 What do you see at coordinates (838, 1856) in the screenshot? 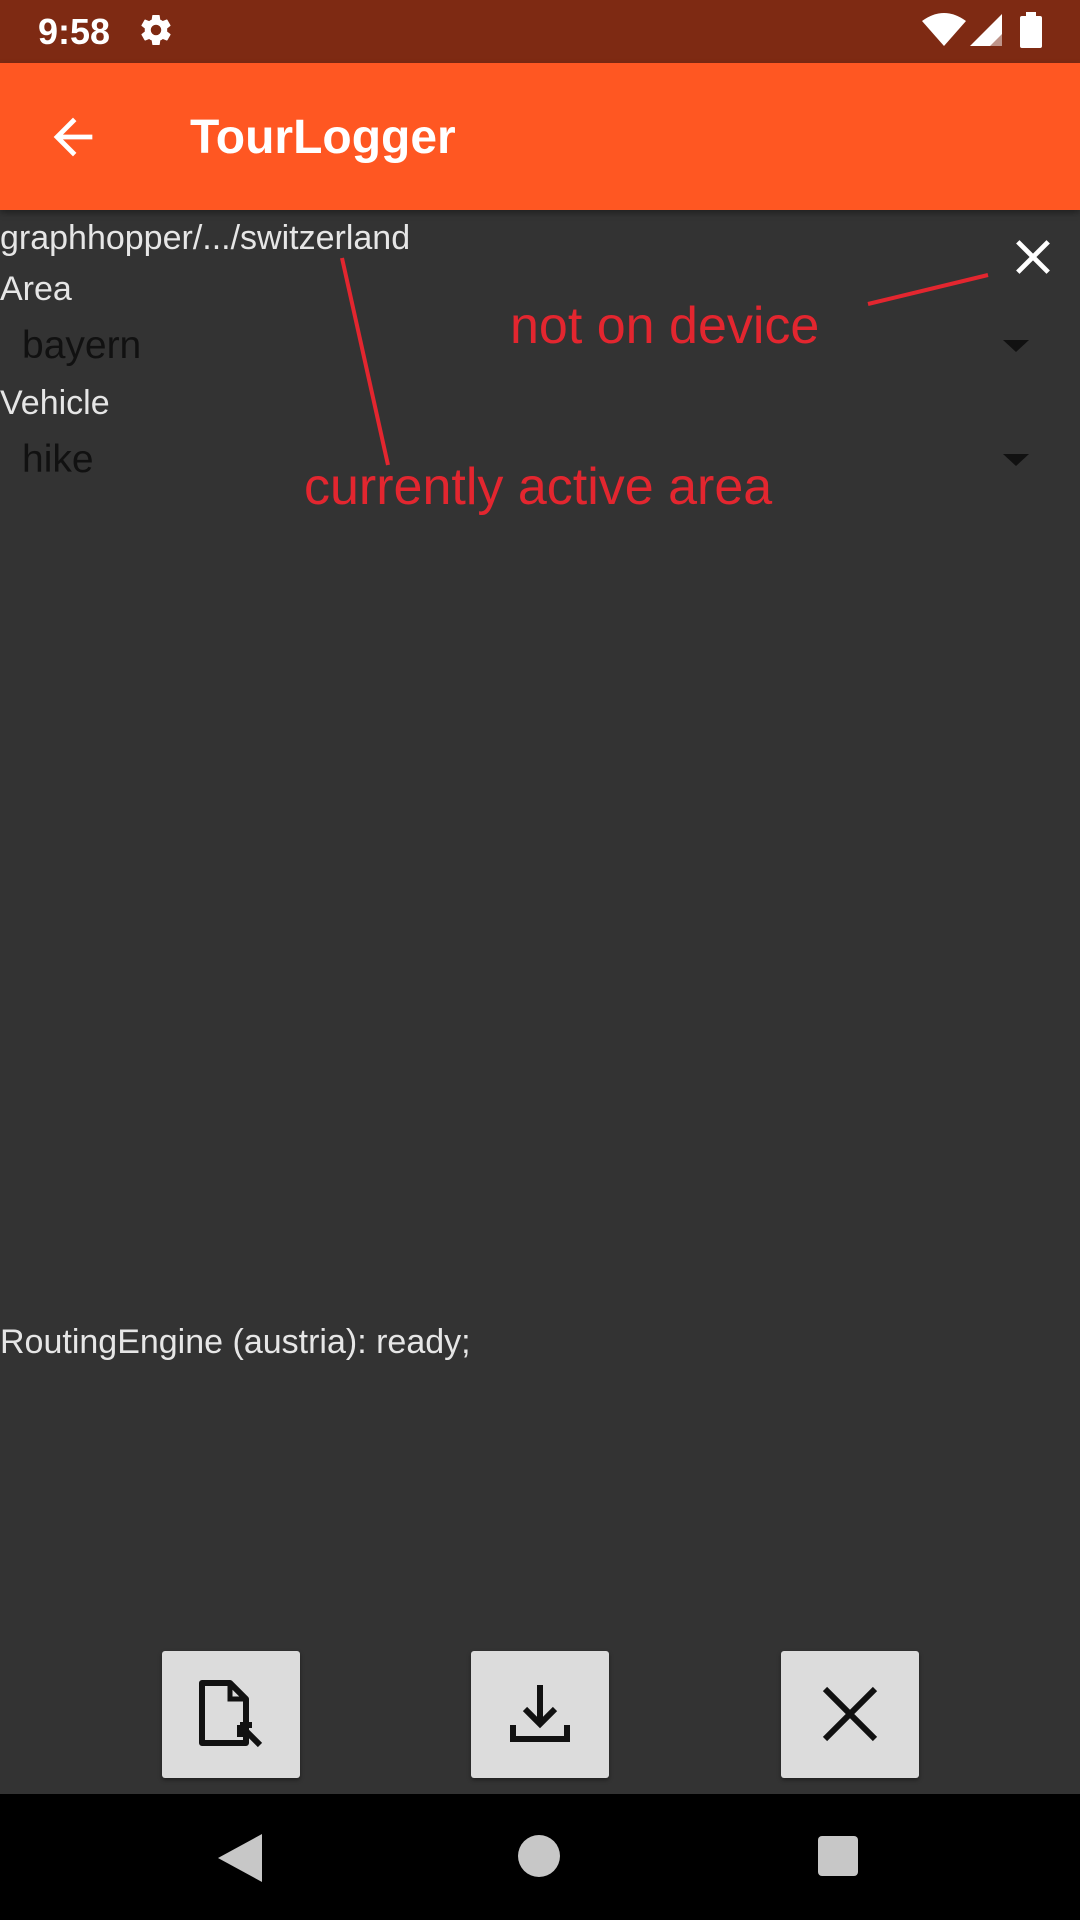
I see `nav-recents-icon` at bounding box center [838, 1856].